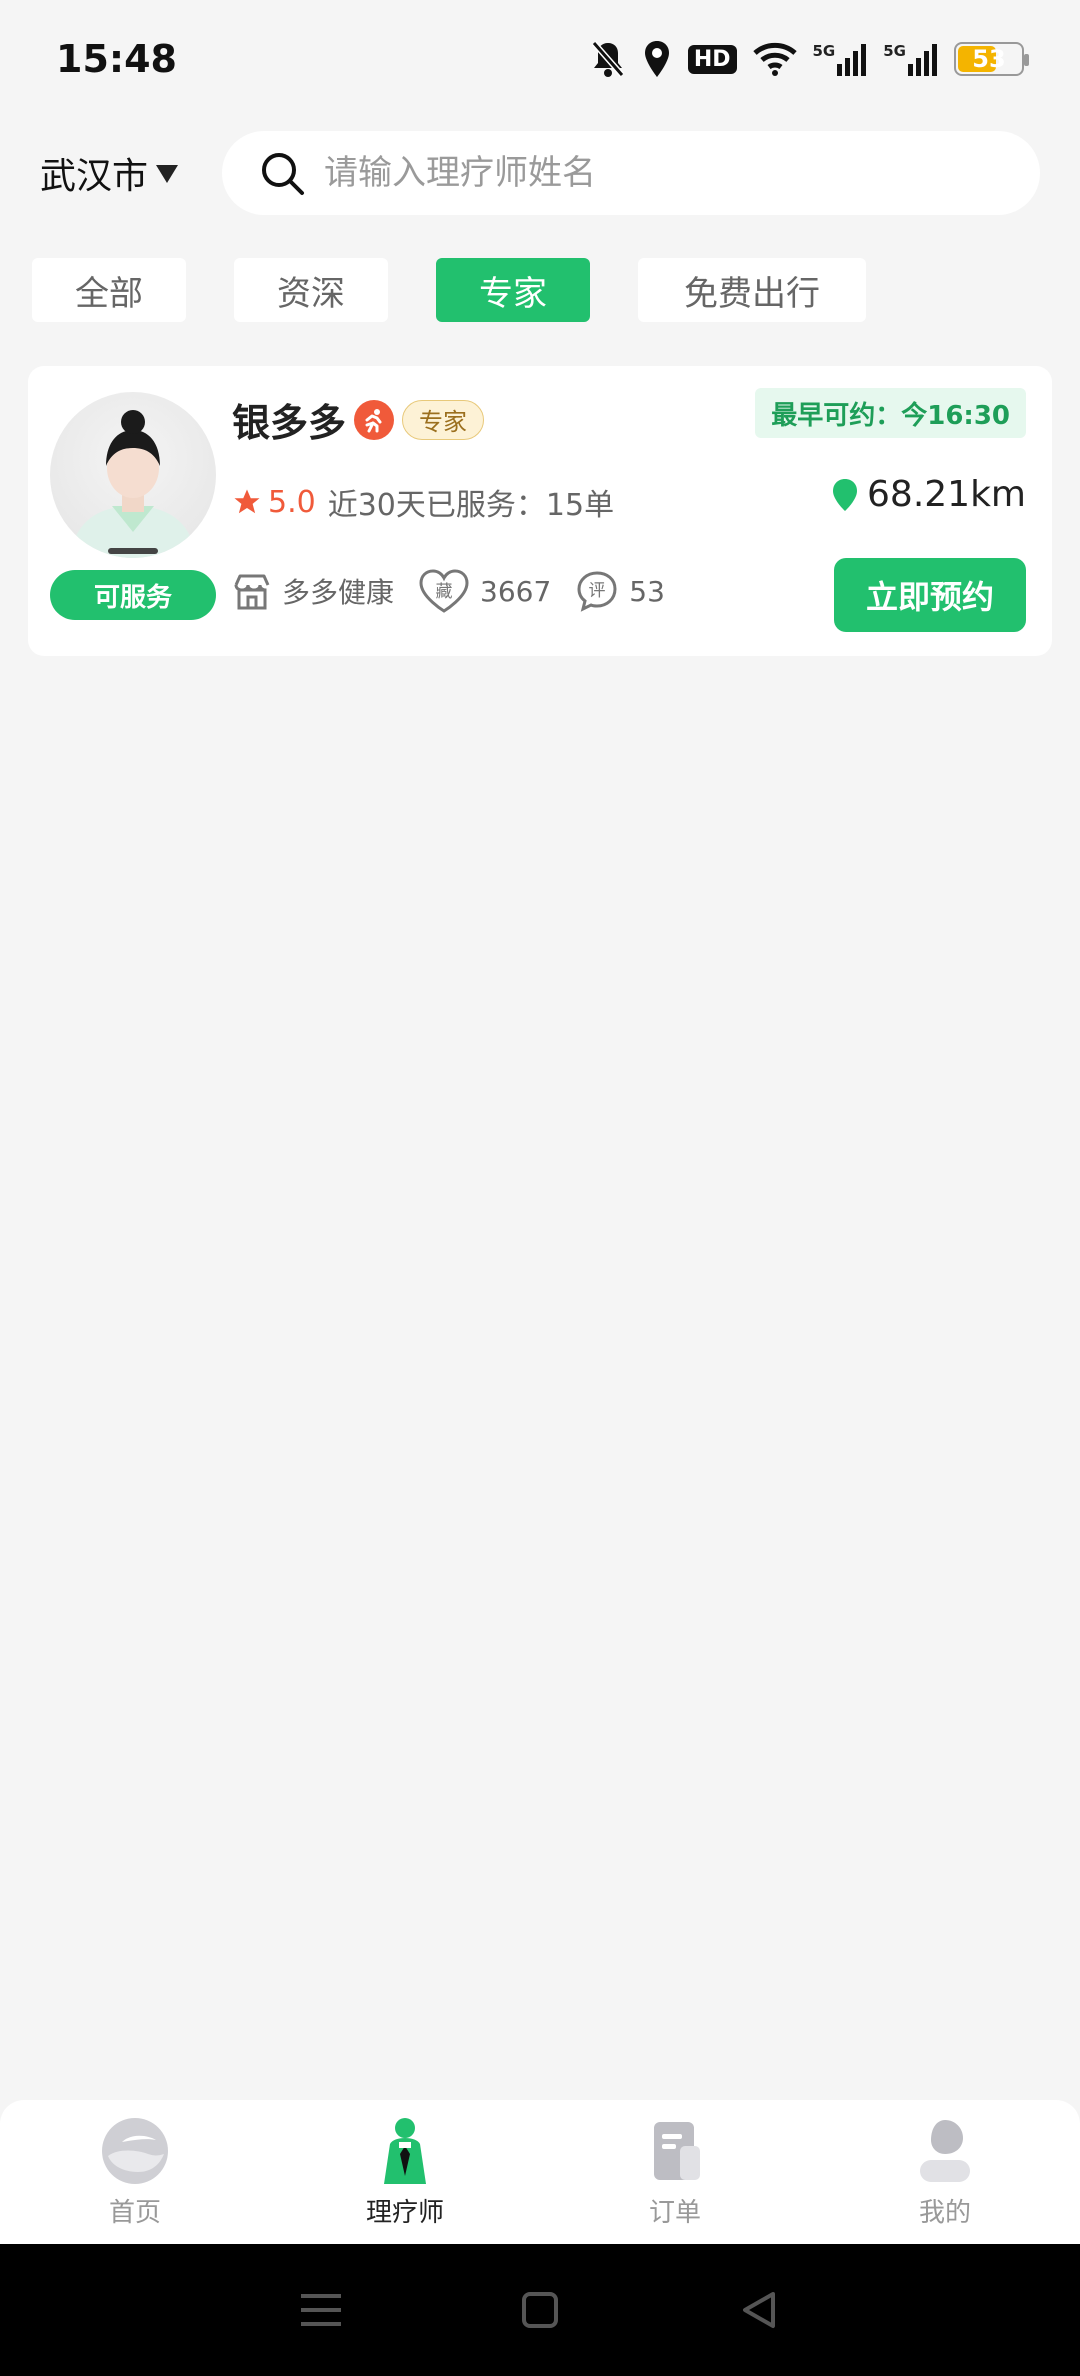 This screenshot has width=1080, height=2376. What do you see at coordinates (338, 592) in the screenshot?
I see `shop-name: 多多健康` at bounding box center [338, 592].